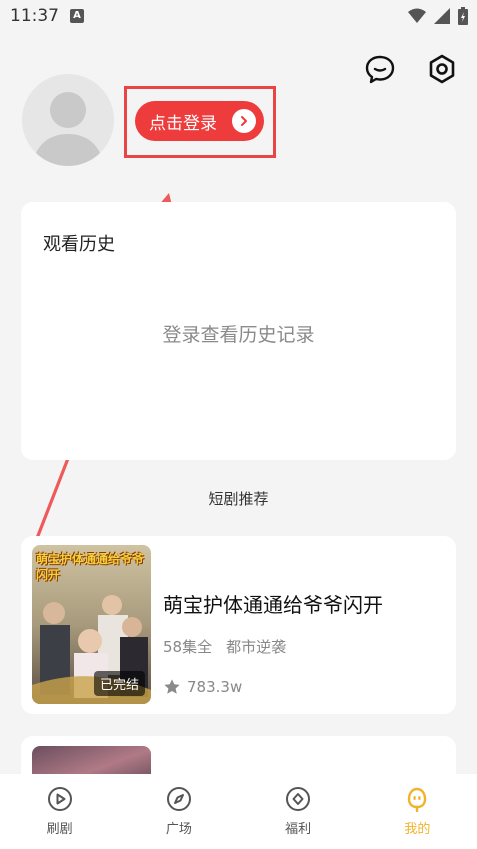 The width and height of the screenshot is (477, 849). Describe the element at coordinates (417, 829) in the screenshot. I see `tab-label: 我的` at that location.